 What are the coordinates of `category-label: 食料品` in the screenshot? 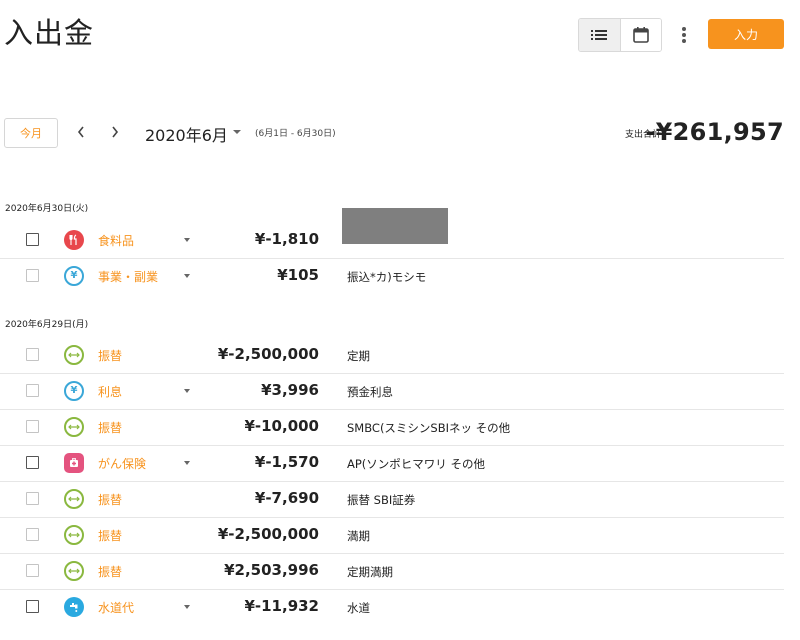 It's located at (116, 240).